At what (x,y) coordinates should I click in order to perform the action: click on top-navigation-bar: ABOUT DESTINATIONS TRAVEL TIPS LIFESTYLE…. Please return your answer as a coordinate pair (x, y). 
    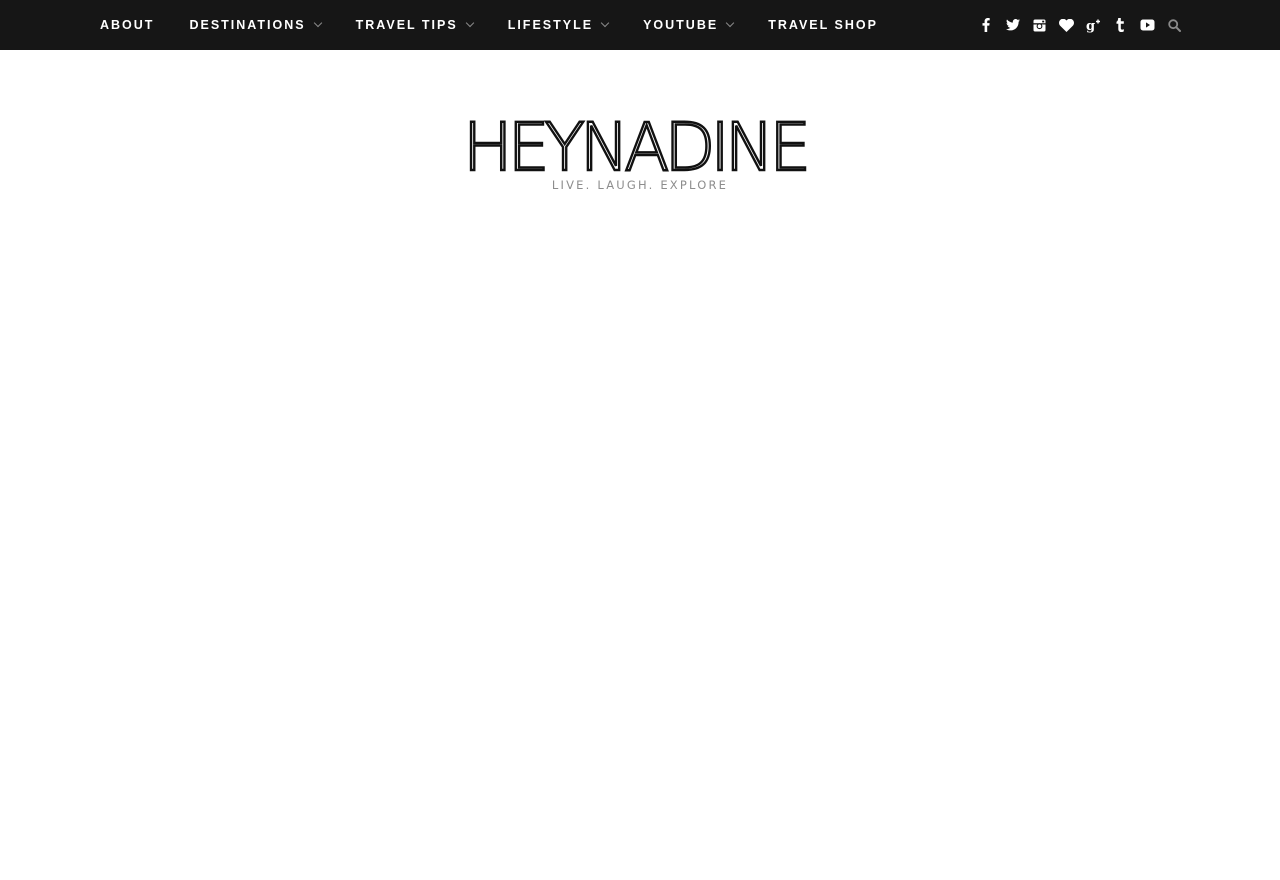
    Looking at the image, I should click on (640, 25).